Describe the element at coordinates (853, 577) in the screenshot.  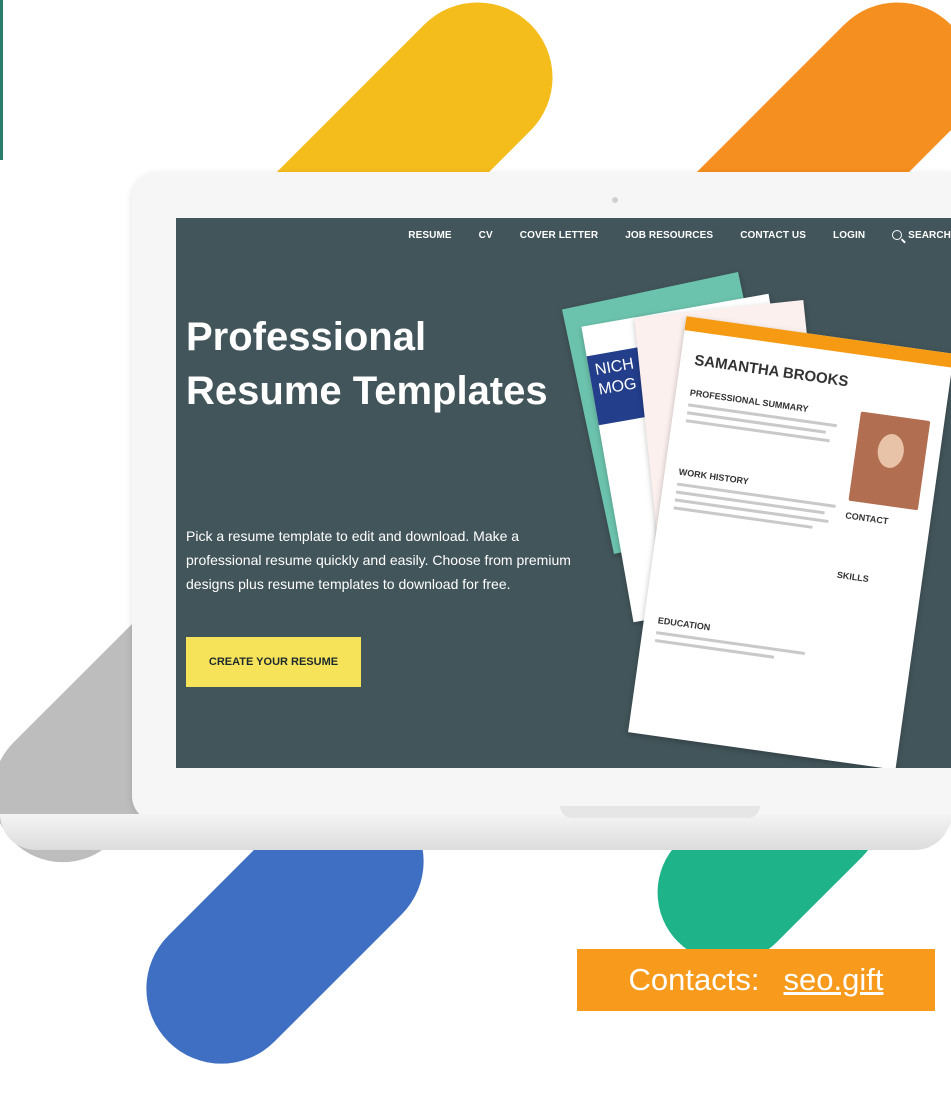
I see `resume-section-skills: SKILLS` at that location.